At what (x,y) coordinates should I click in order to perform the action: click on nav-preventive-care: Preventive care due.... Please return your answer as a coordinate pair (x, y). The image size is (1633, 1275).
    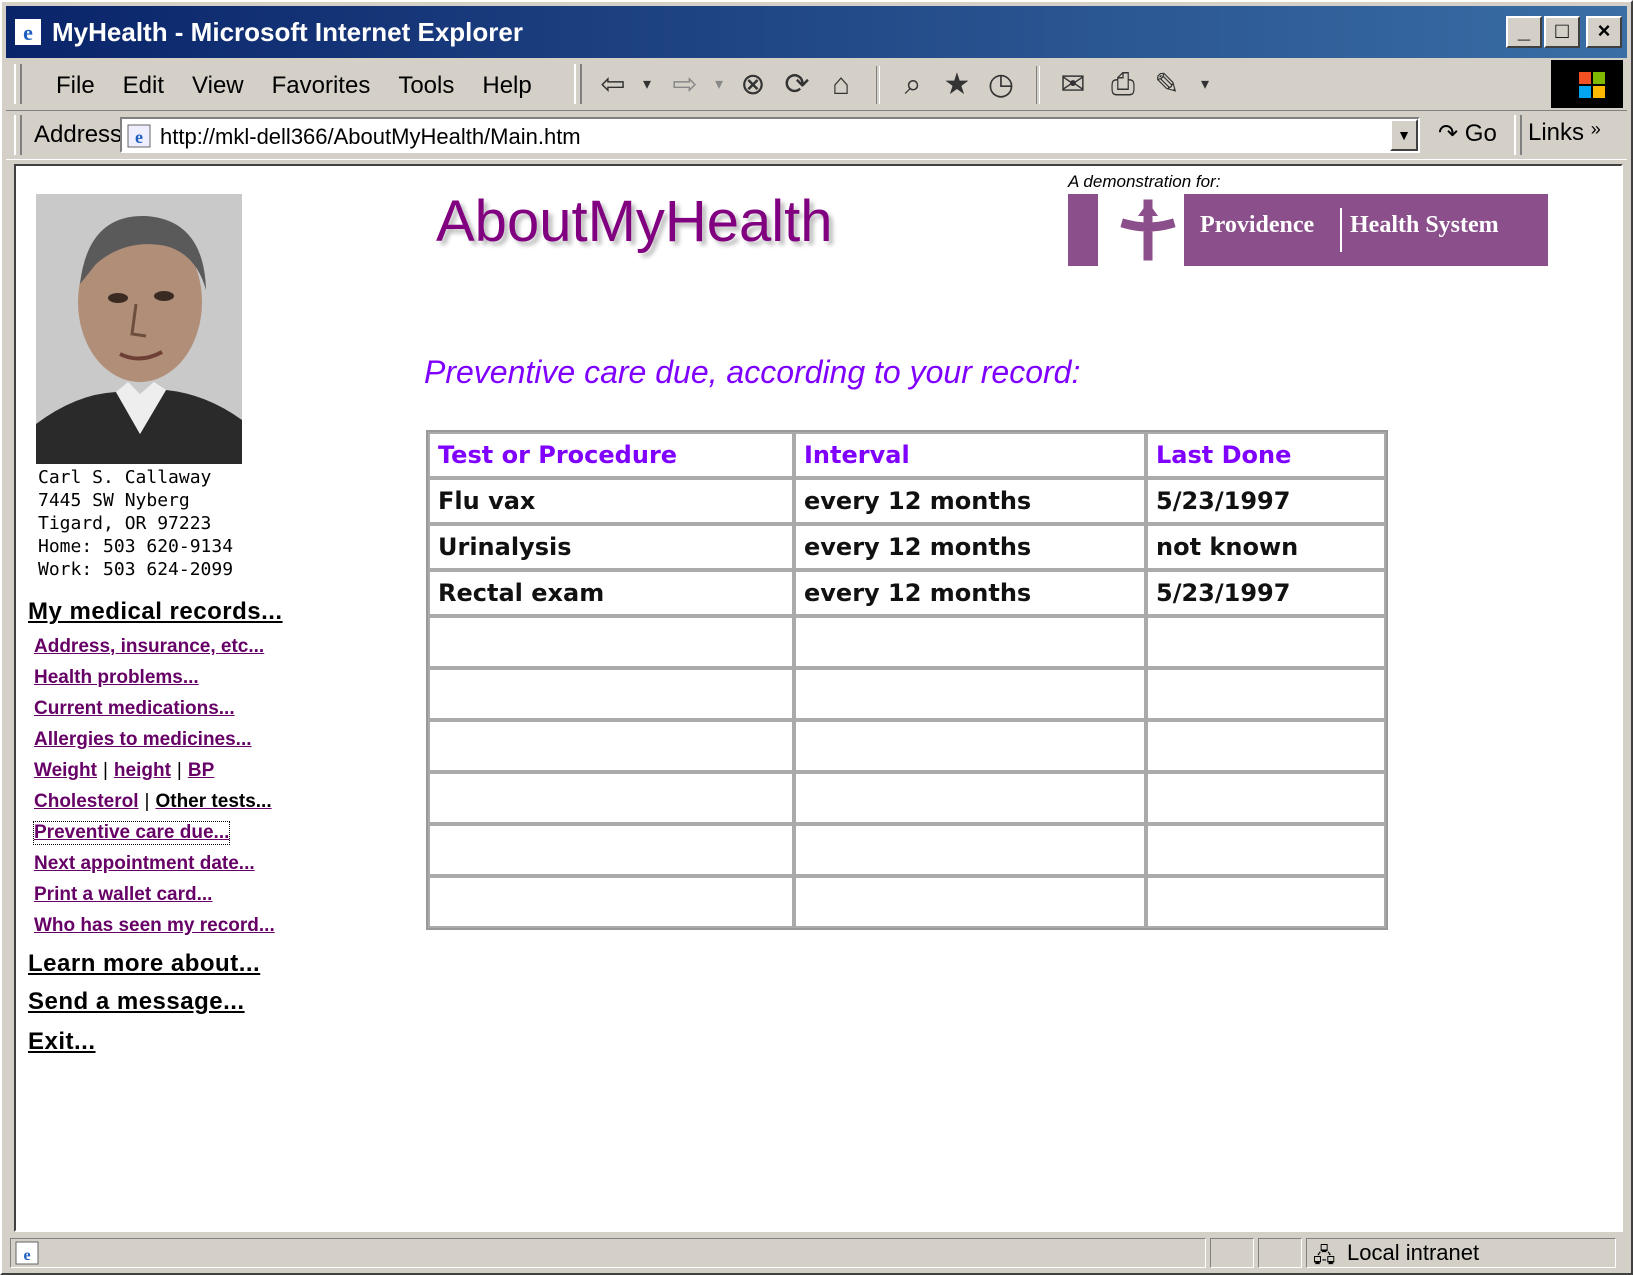
    Looking at the image, I should click on (131, 833).